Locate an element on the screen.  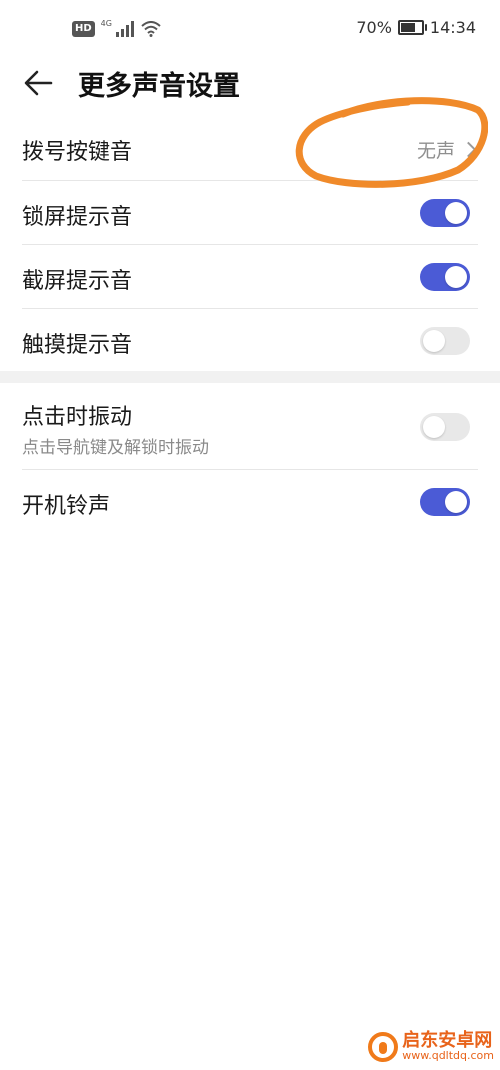
touch-toggle is located at coordinates (445, 341).